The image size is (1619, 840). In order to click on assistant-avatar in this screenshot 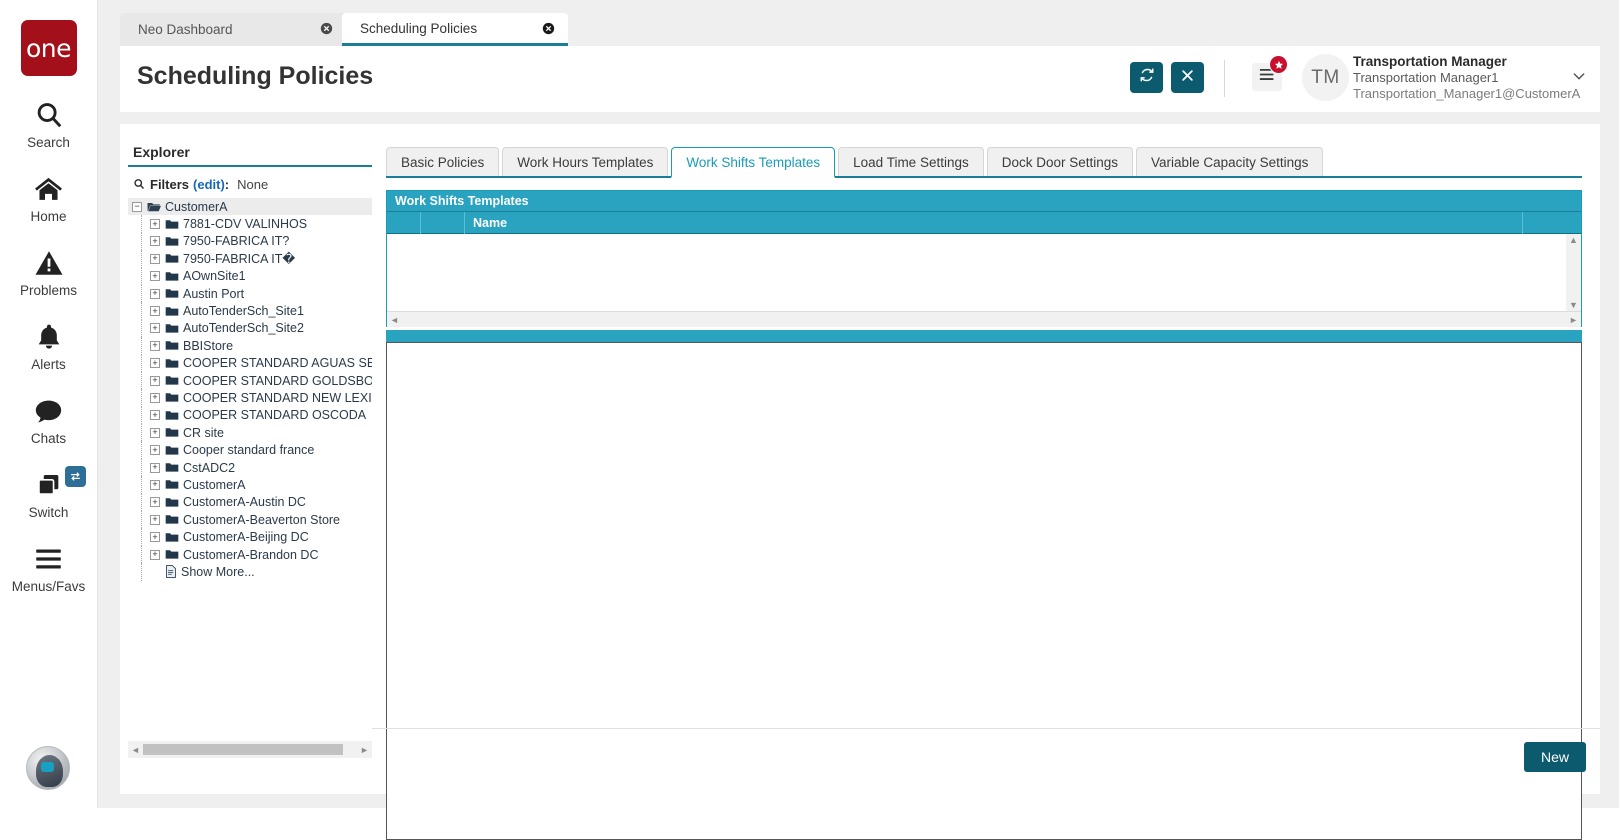, I will do `click(48, 768)`.